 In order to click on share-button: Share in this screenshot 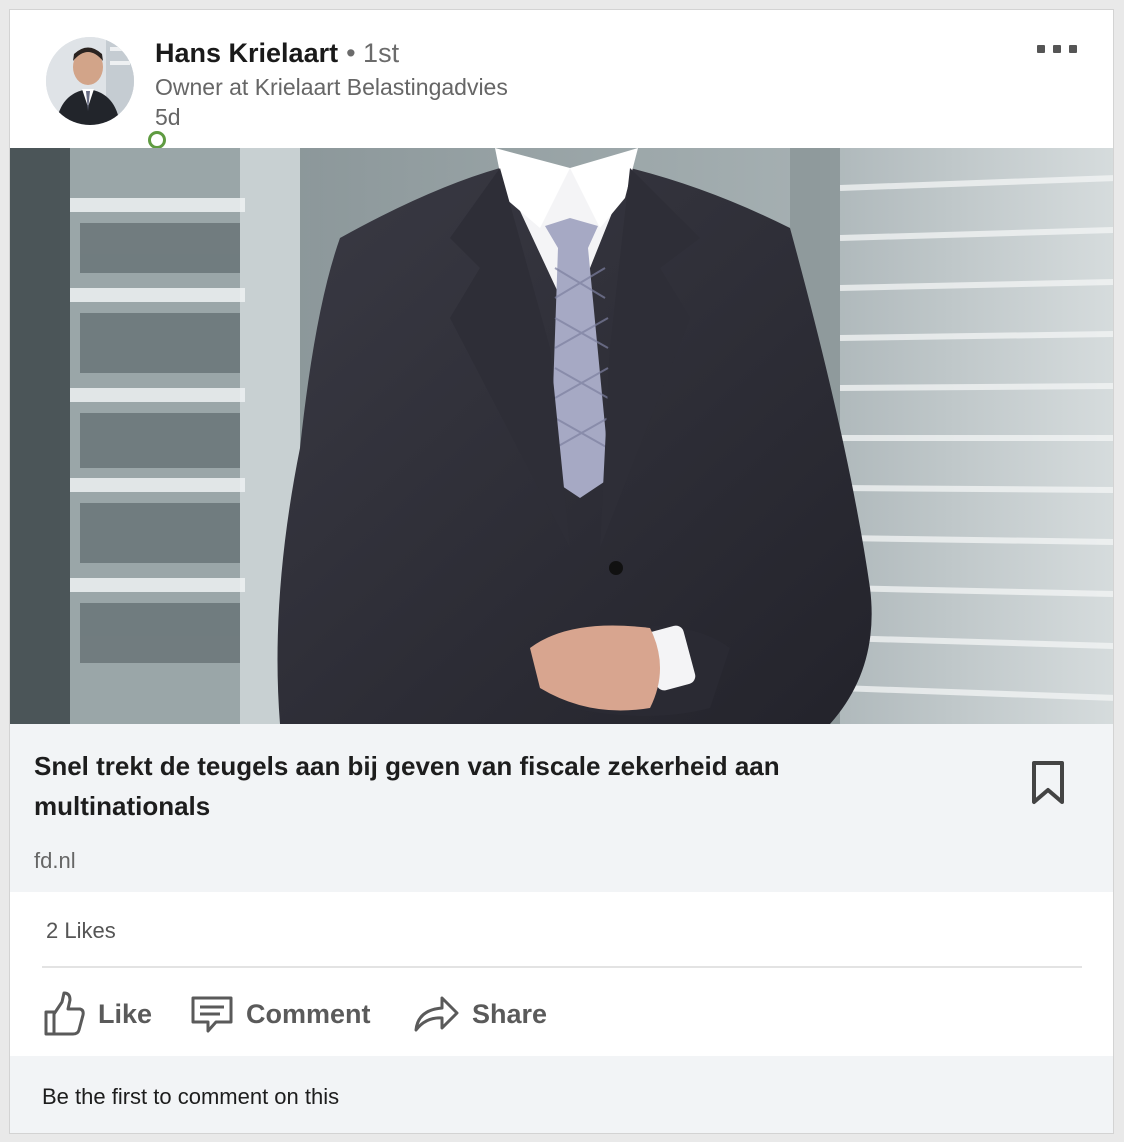, I will do `click(479, 1014)`.